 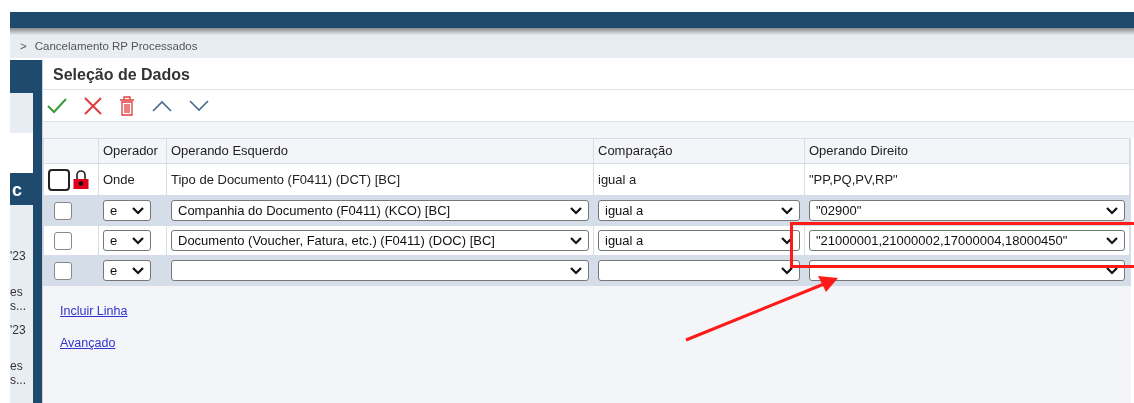 What do you see at coordinates (380, 270) in the screenshot?
I see `left-operand-dropdown` at bounding box center [380, 270].